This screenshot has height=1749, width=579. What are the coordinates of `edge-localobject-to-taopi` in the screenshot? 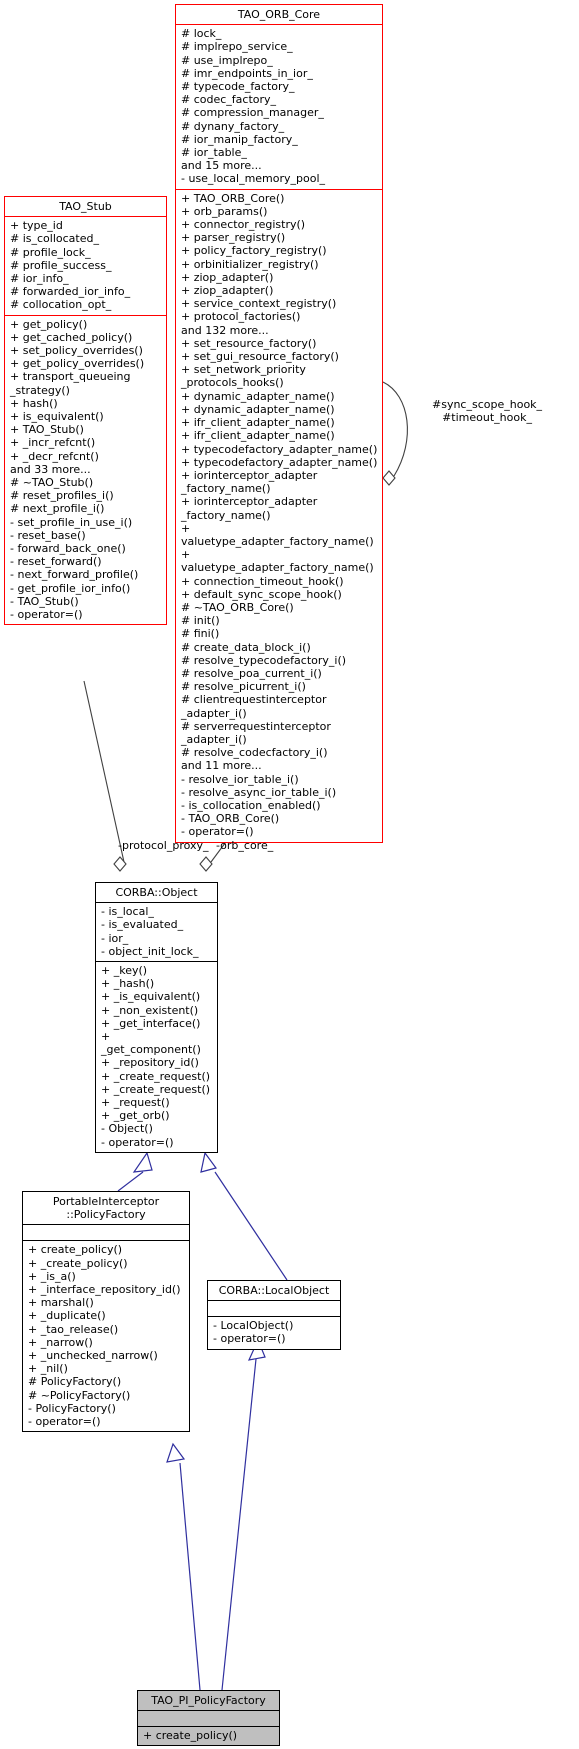 It's located at (243, 1514).